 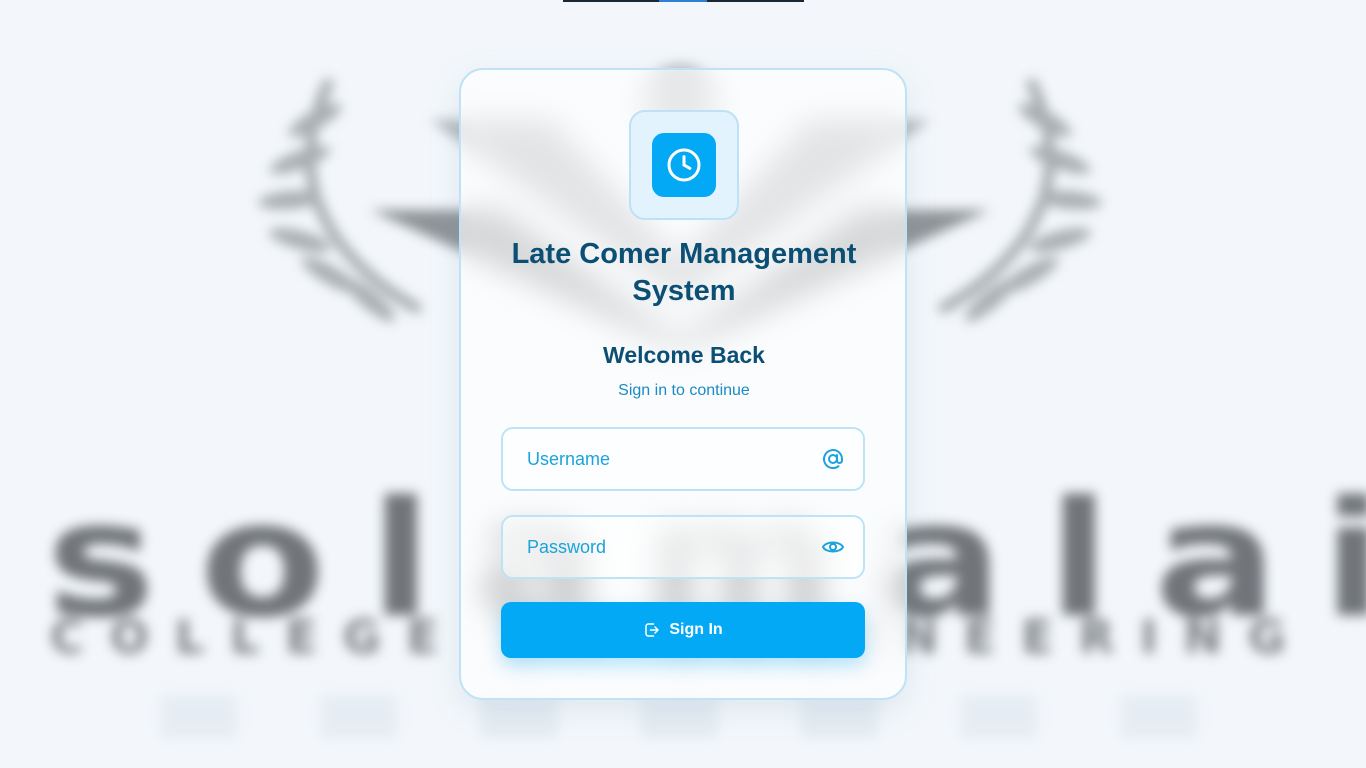 I want to click on app-logo, so click(x=684, y=165).